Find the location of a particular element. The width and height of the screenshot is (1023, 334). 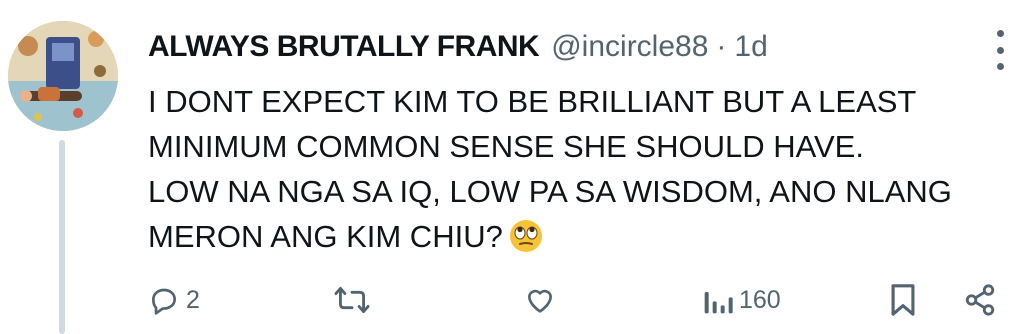

bookmark-button is located at coordinates (903, 300).